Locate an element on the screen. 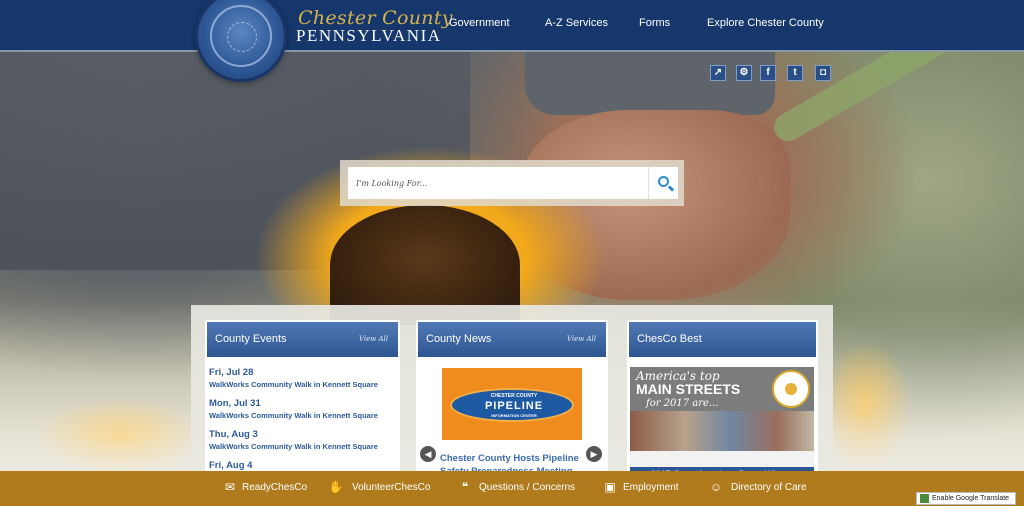  great-american-main-street-badge is located at coordinates (791, 389).